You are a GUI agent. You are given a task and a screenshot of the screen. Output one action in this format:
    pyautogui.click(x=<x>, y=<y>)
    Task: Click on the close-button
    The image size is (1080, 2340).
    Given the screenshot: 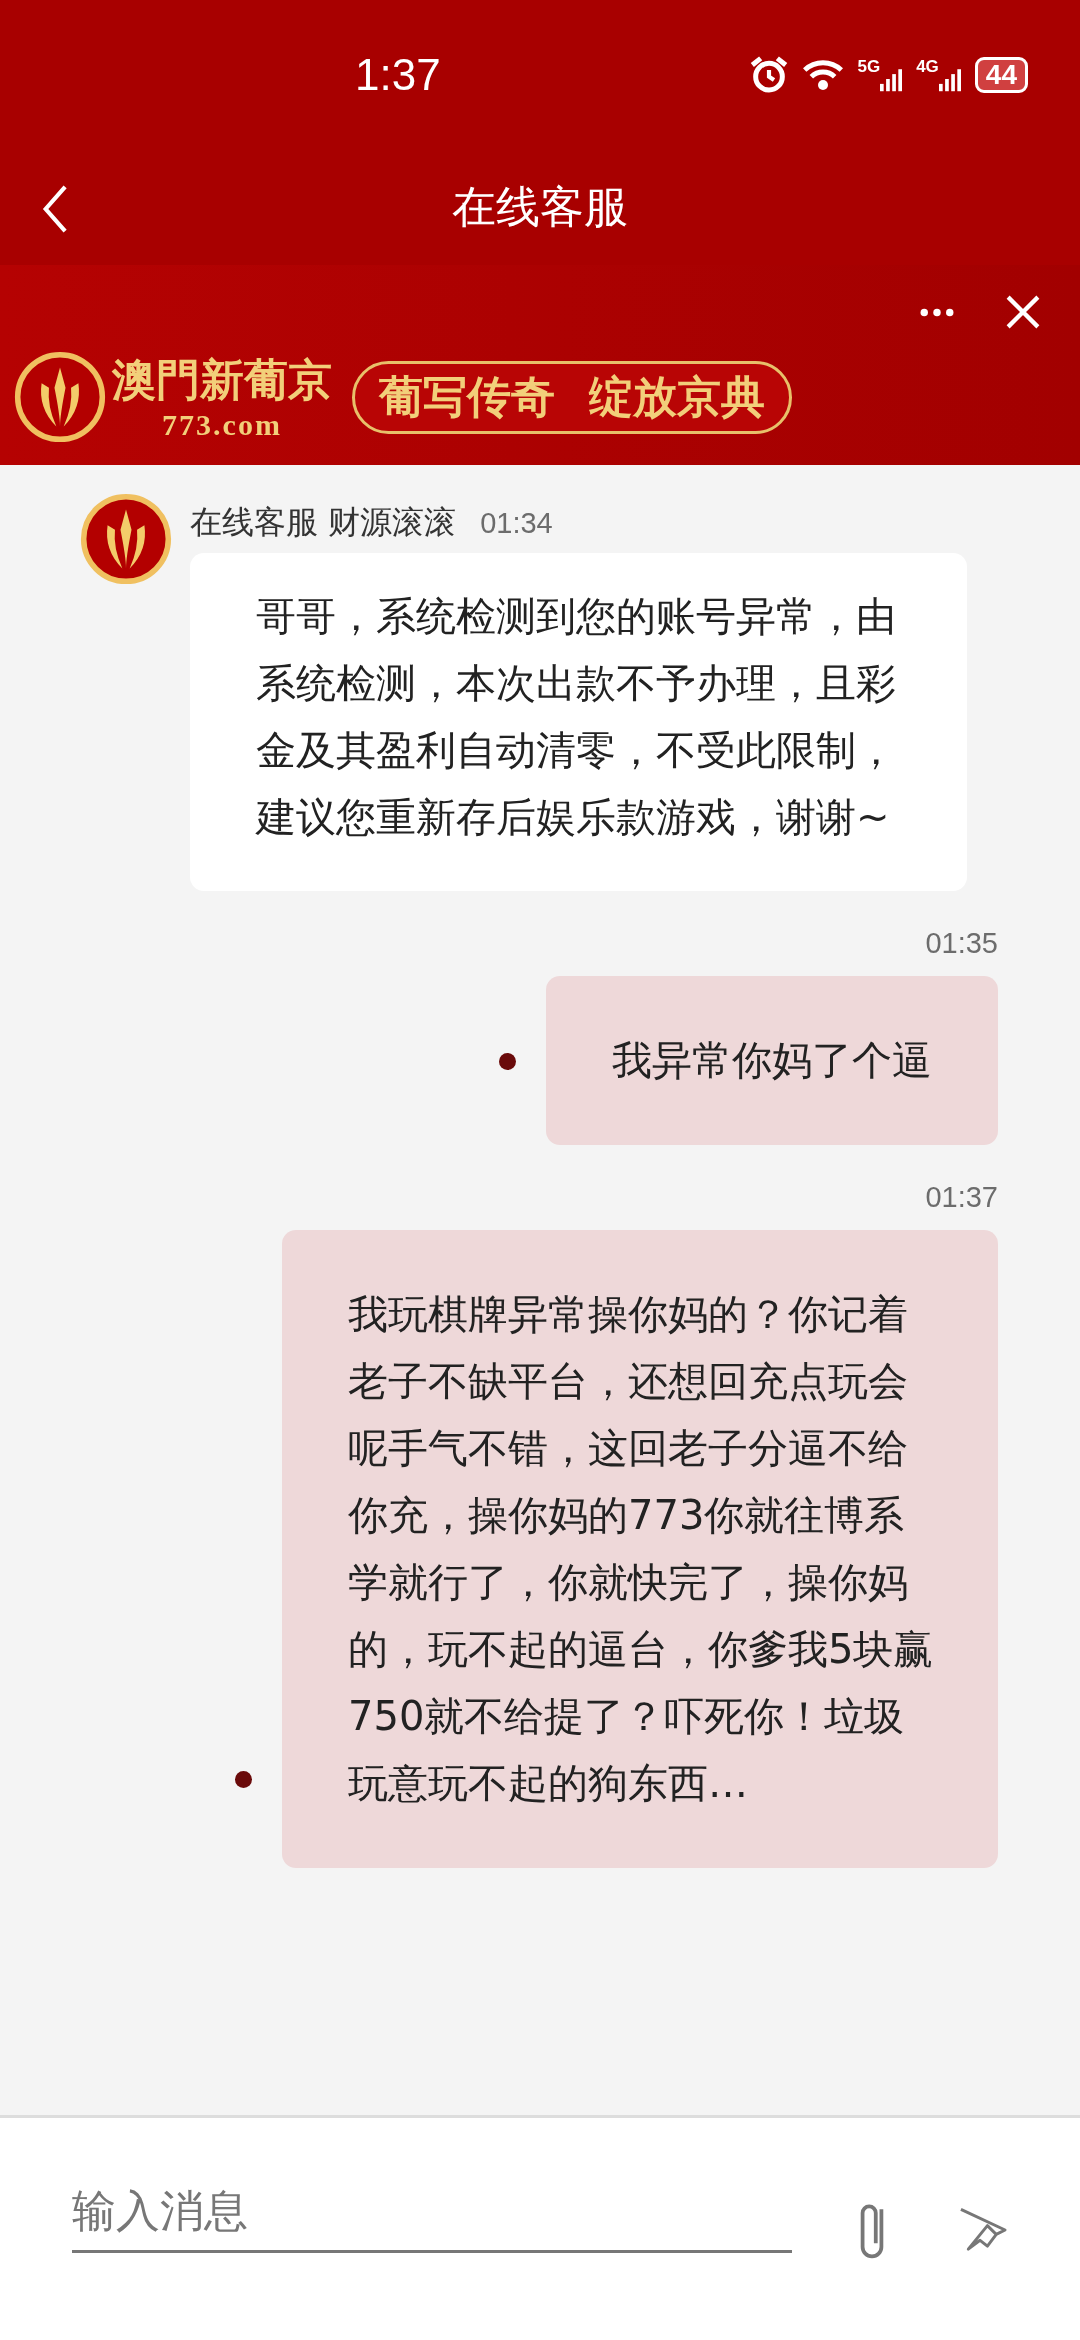 What is the action you would take?
    pyautogui.click(x=1023, y=312)
    